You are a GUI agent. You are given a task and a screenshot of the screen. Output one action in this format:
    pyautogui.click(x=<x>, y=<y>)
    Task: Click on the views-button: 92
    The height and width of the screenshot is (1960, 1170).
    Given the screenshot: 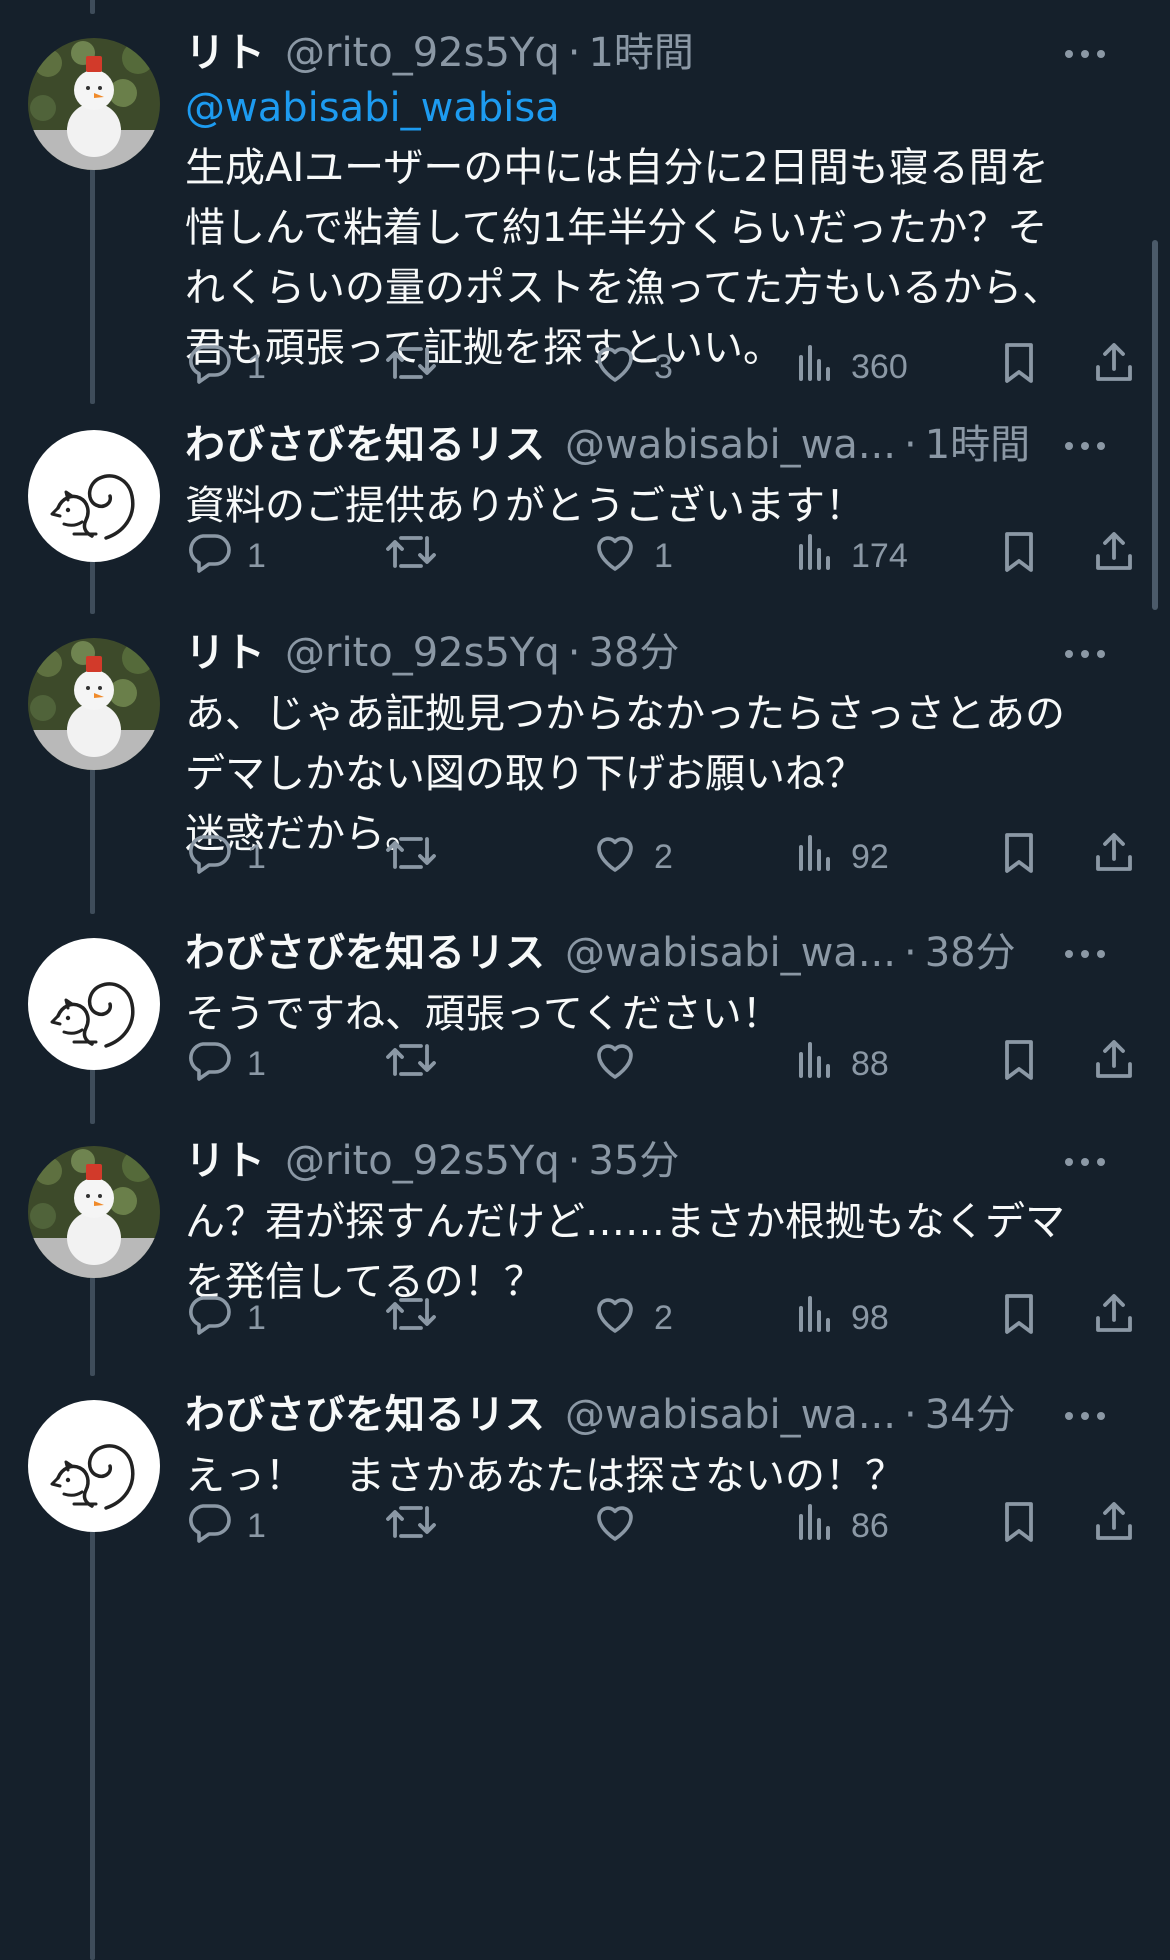 What is the action you would take?
    pyautogui.click(x=841, y=857)
    